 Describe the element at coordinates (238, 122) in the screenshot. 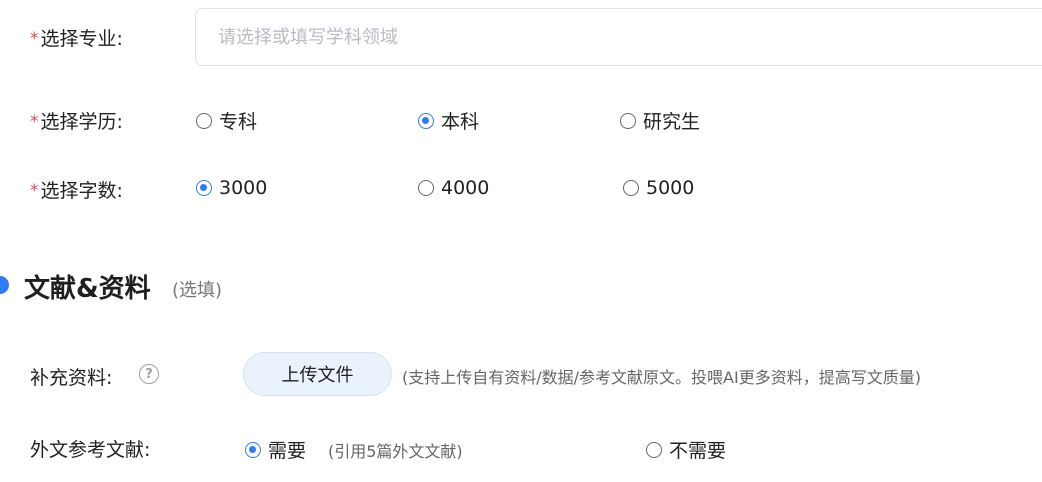

I see `radio-label: 专科` at that location.